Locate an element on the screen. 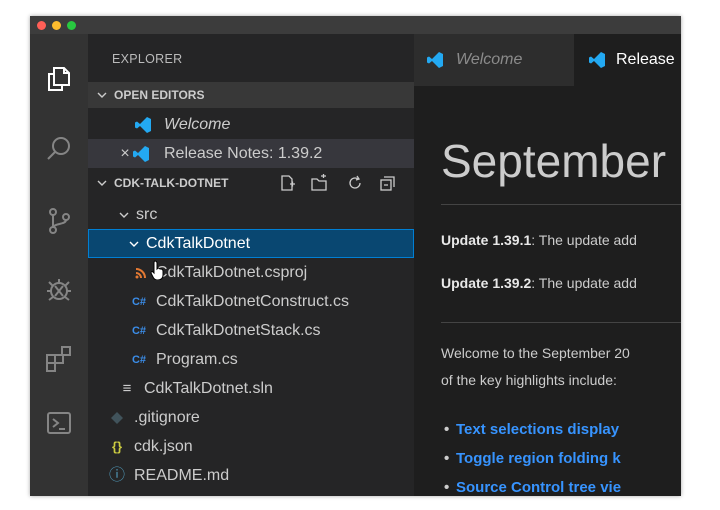 This screenshot has height=510, width=720. open-editor-label: Release Notes: 1.39.2 is located at coordinates (243, 153).